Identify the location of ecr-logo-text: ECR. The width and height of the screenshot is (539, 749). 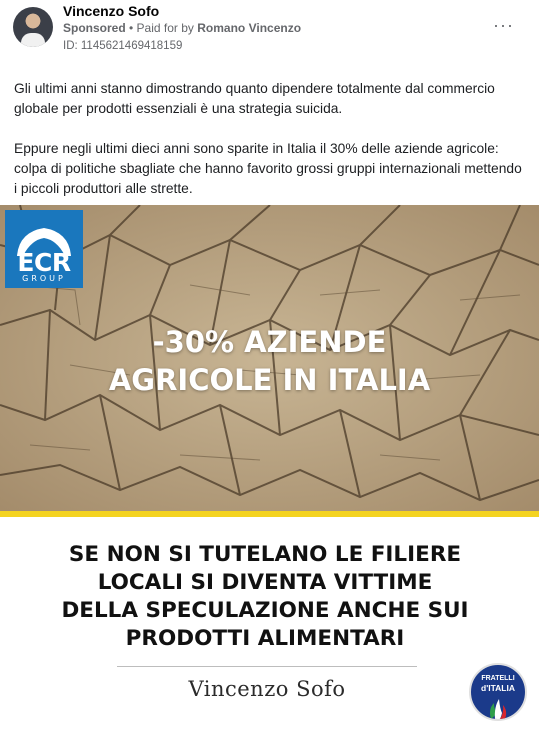
(44, 262).